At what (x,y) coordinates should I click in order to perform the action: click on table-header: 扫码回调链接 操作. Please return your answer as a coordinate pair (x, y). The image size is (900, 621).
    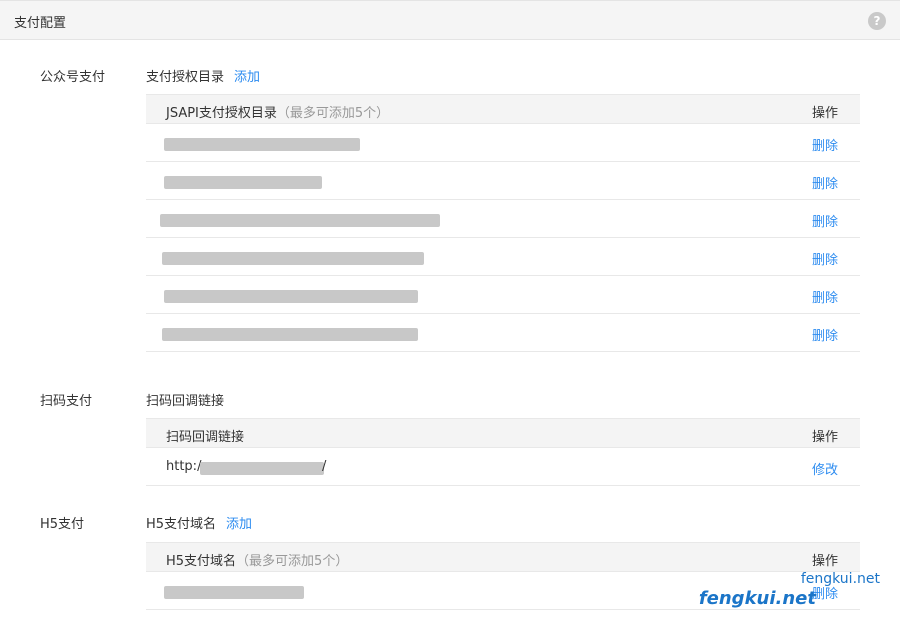
    Looking at the image, I should click on (503, 433).